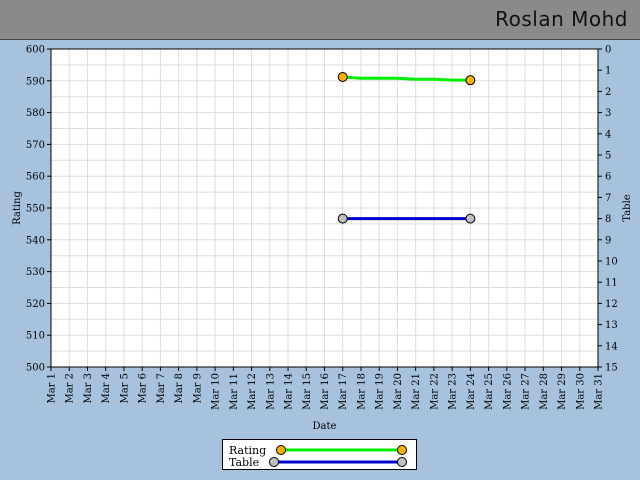 The height and width of the screenshot is (480, 640). What do you see at coordinates (124, 388) in the screenshot?
I see `x-tick-label: Mar 5` at bounding box center [124, 388].